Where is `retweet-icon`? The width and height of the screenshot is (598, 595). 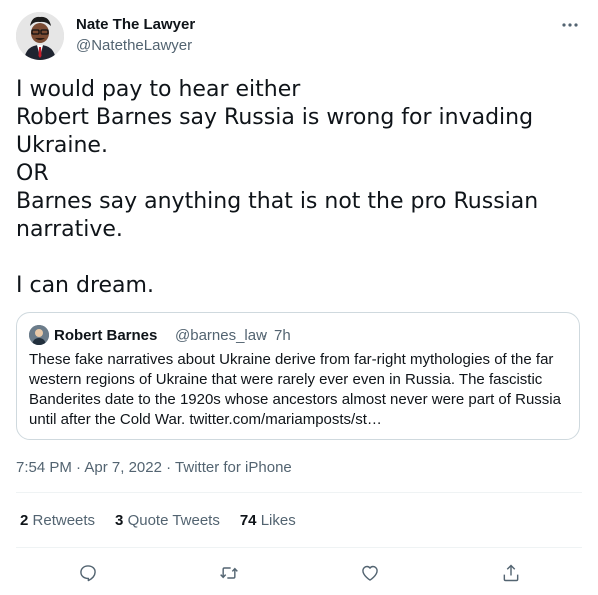 retweet-icon is located at coordinates (229, 573).